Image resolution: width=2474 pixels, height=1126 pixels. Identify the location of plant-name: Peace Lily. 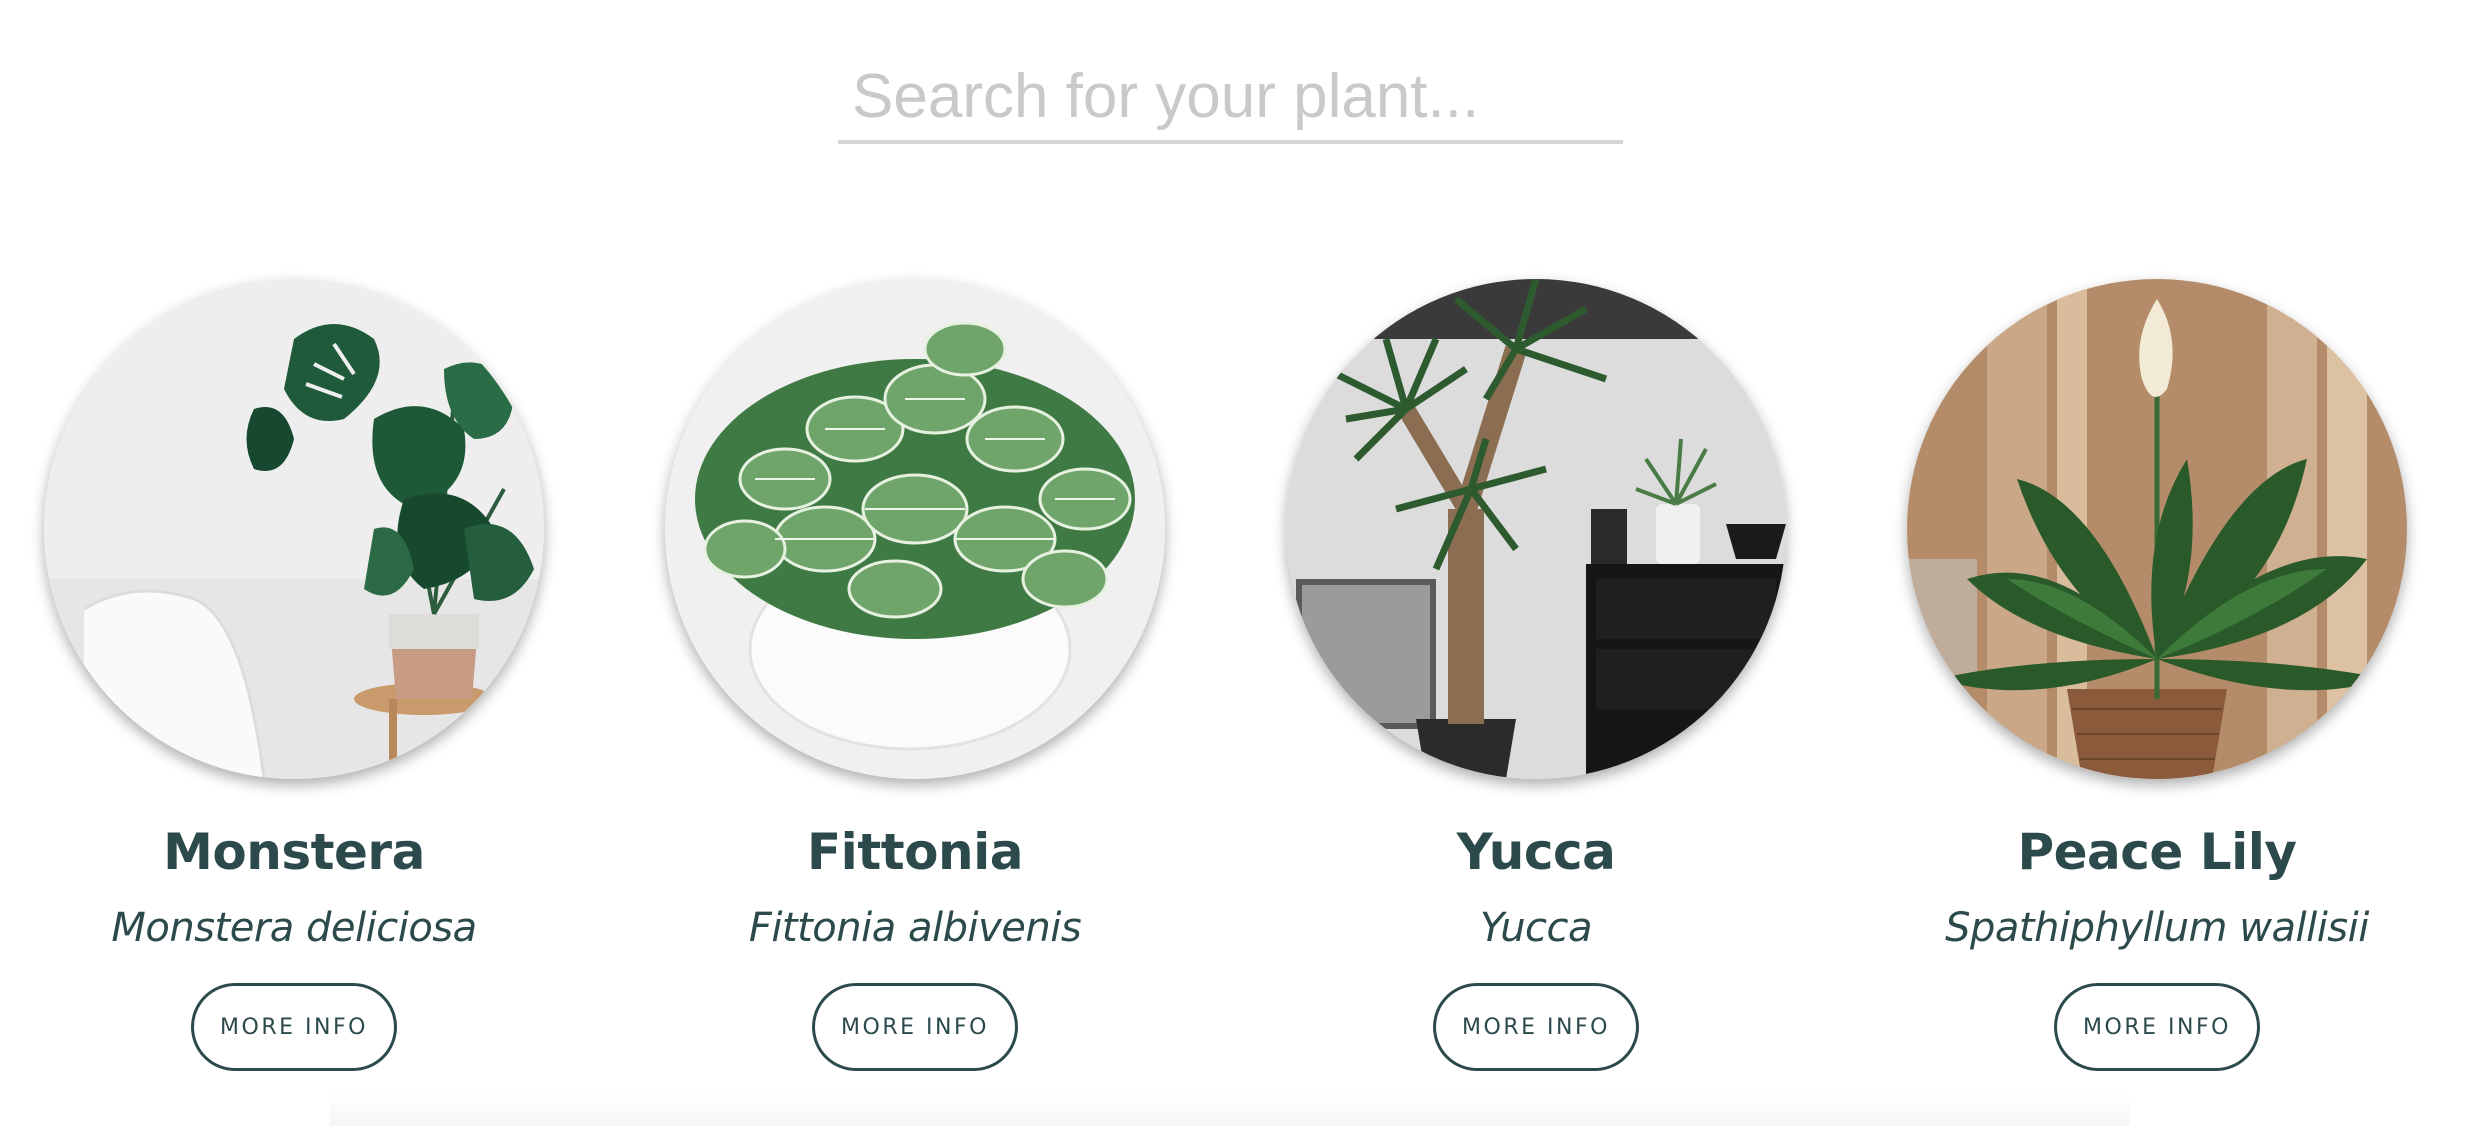
(2157, 852).